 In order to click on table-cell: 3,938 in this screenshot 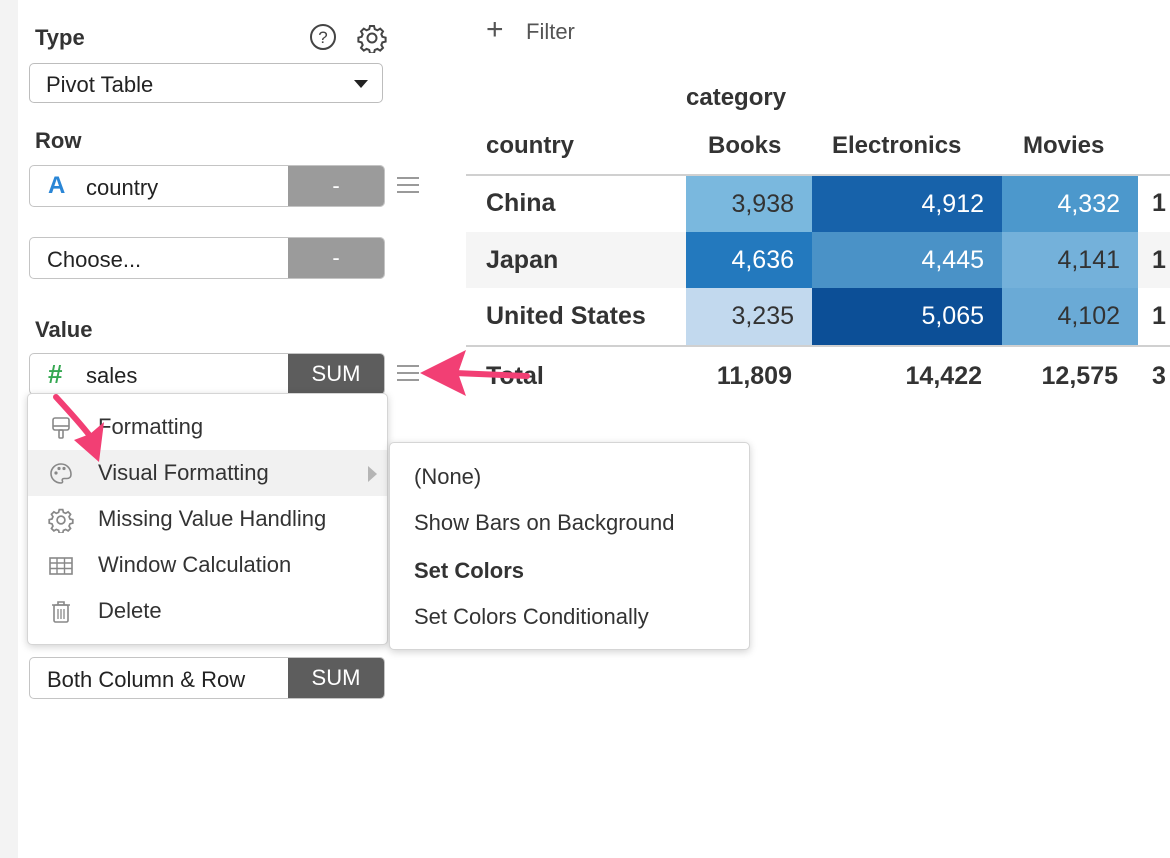, I will do `click(749, 204)`.